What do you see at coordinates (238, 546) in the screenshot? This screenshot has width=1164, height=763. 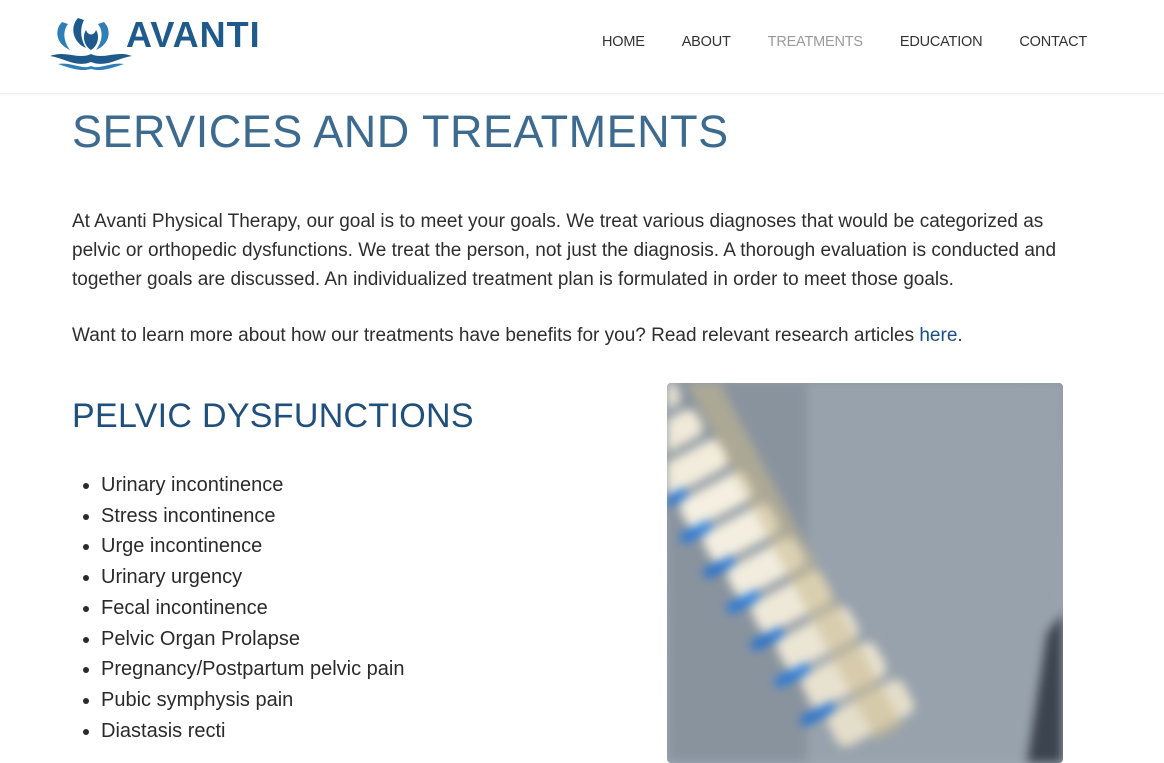 I see `list-item: Urge incontinence` at bounding box center [238, 546].